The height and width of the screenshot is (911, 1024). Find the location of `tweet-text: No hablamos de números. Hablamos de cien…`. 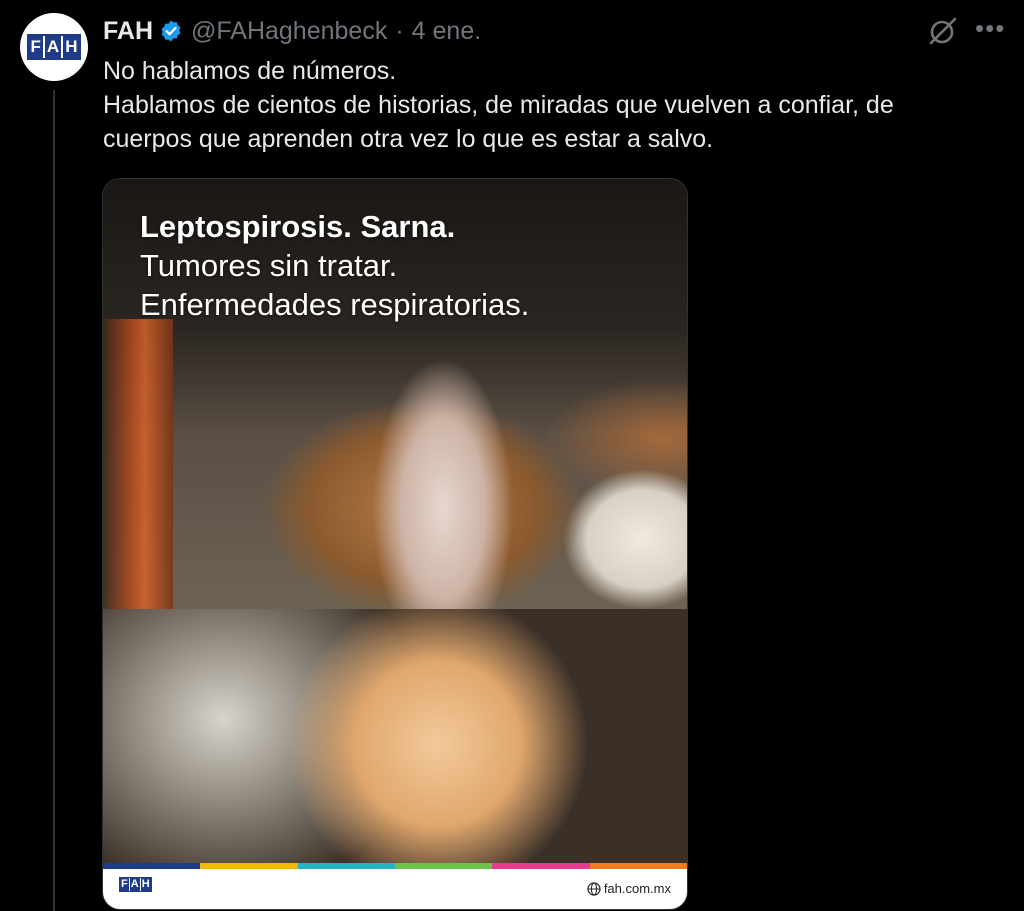

tweet-text: No hablamos de números. Hablamos de cien… is located at coordinates (543, 105).